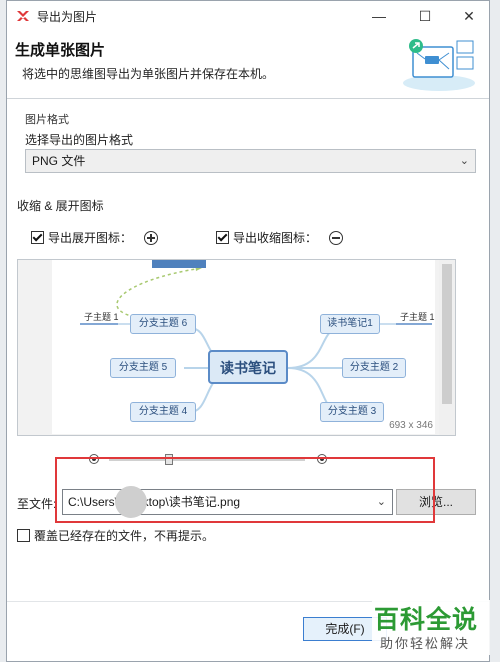  Describe the element at coordinates (163, 324) in the screenshot. I see `topic-left-1: 分支主题 6` at that location.